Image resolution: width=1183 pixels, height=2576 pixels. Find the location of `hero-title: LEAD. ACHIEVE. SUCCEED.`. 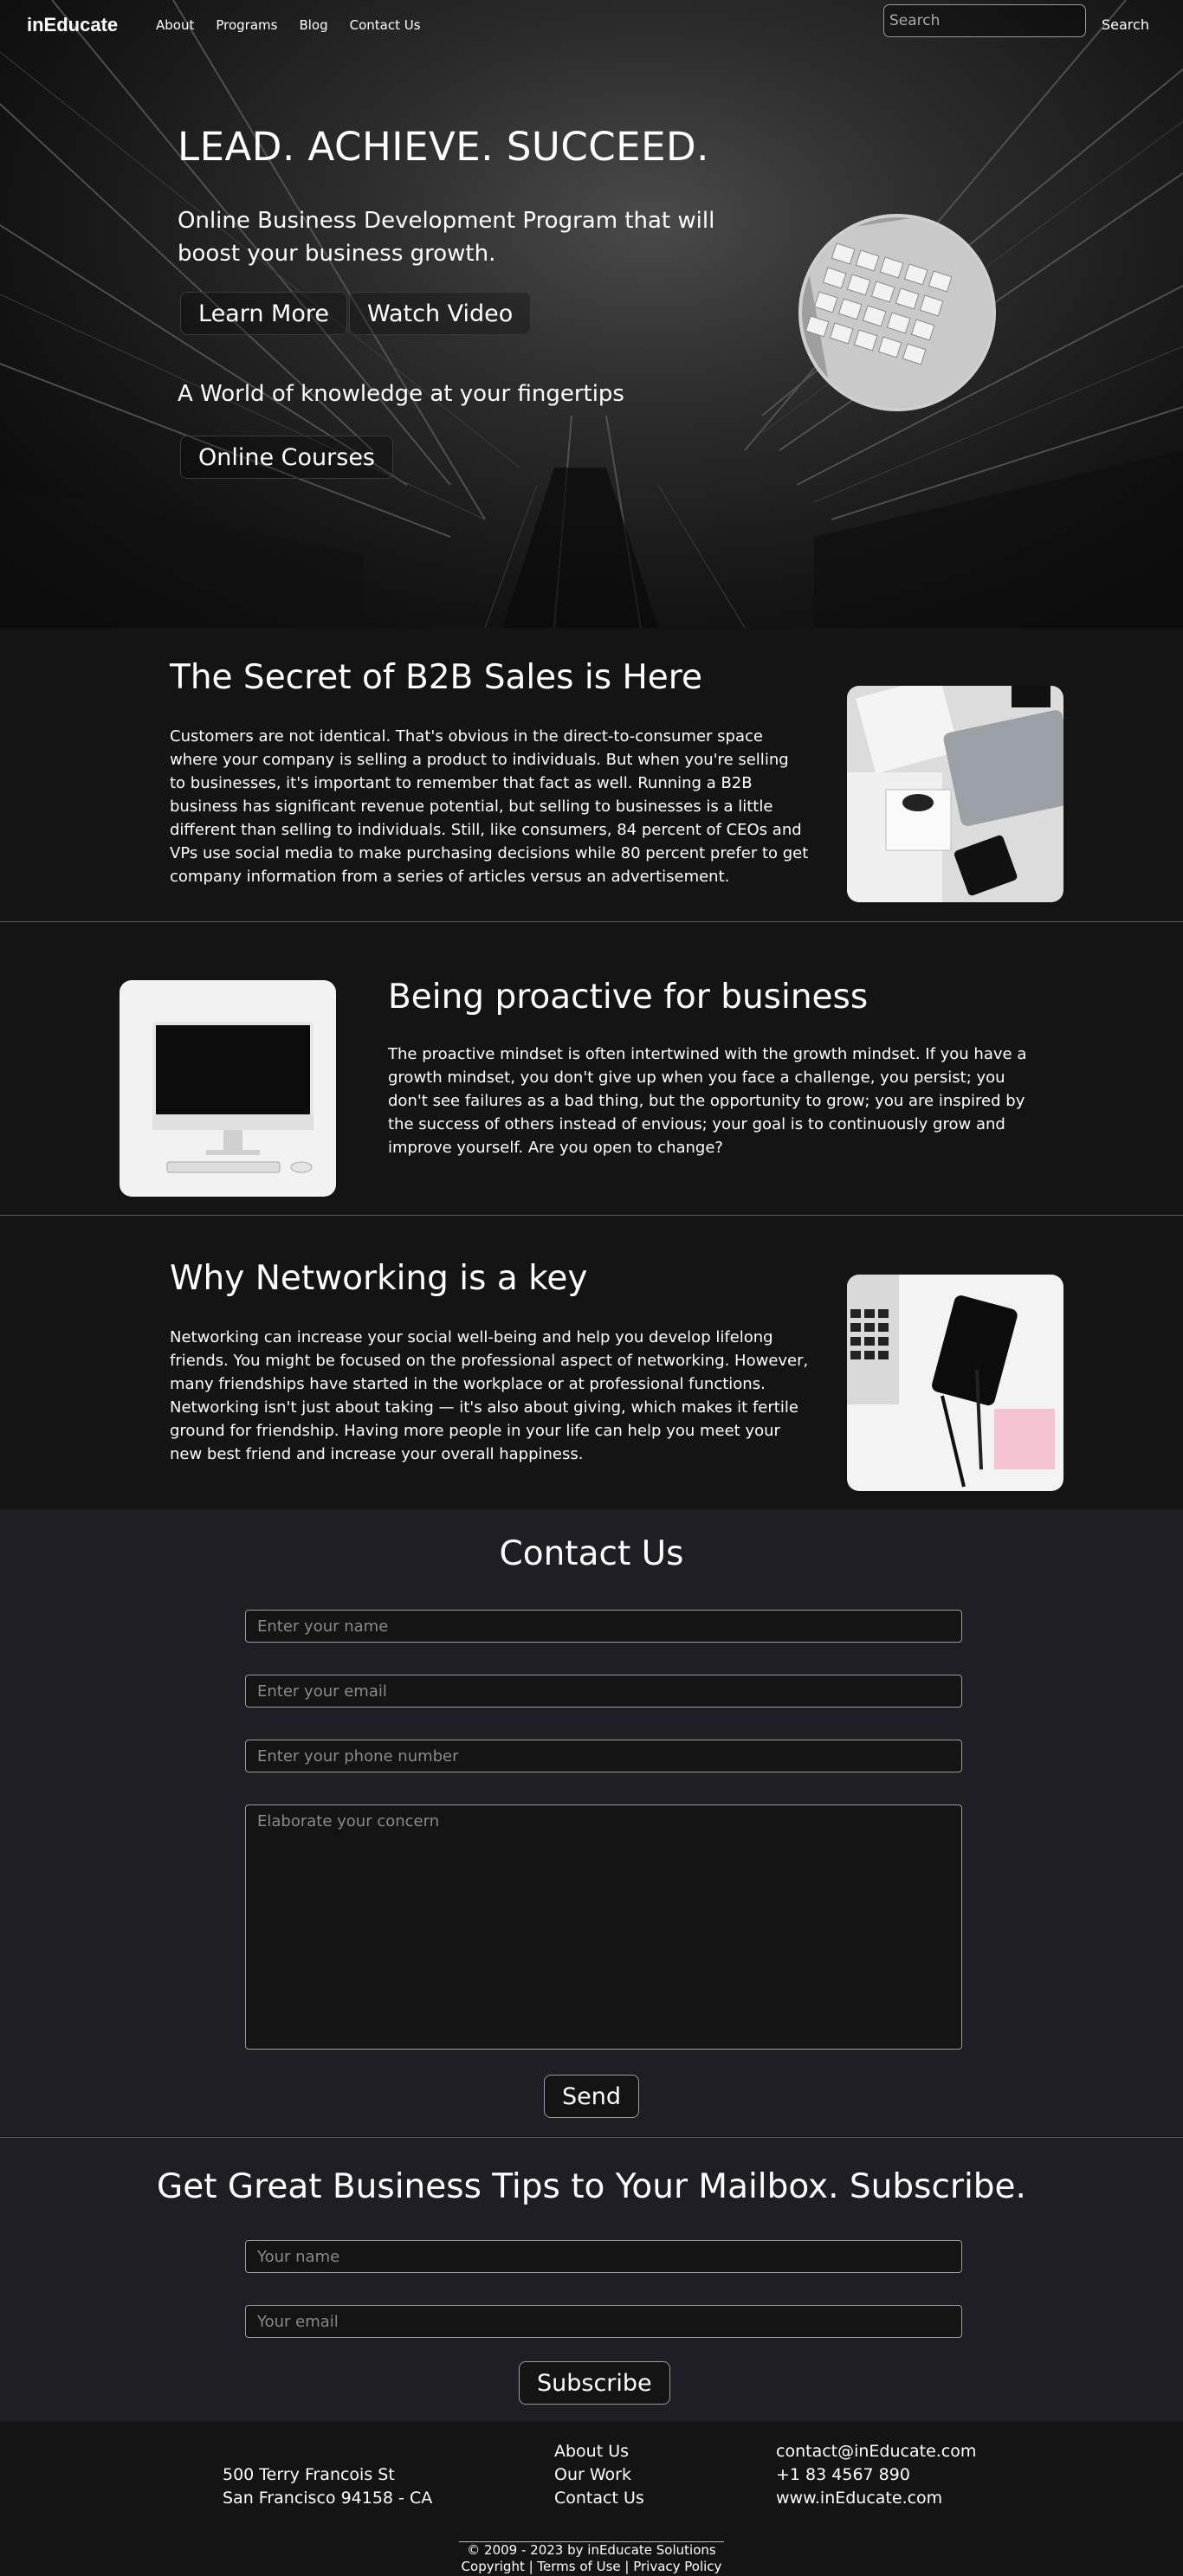

hero-title: LEAD. ACHIEVE. SUCCEED. is located at coordinates (443, 147).